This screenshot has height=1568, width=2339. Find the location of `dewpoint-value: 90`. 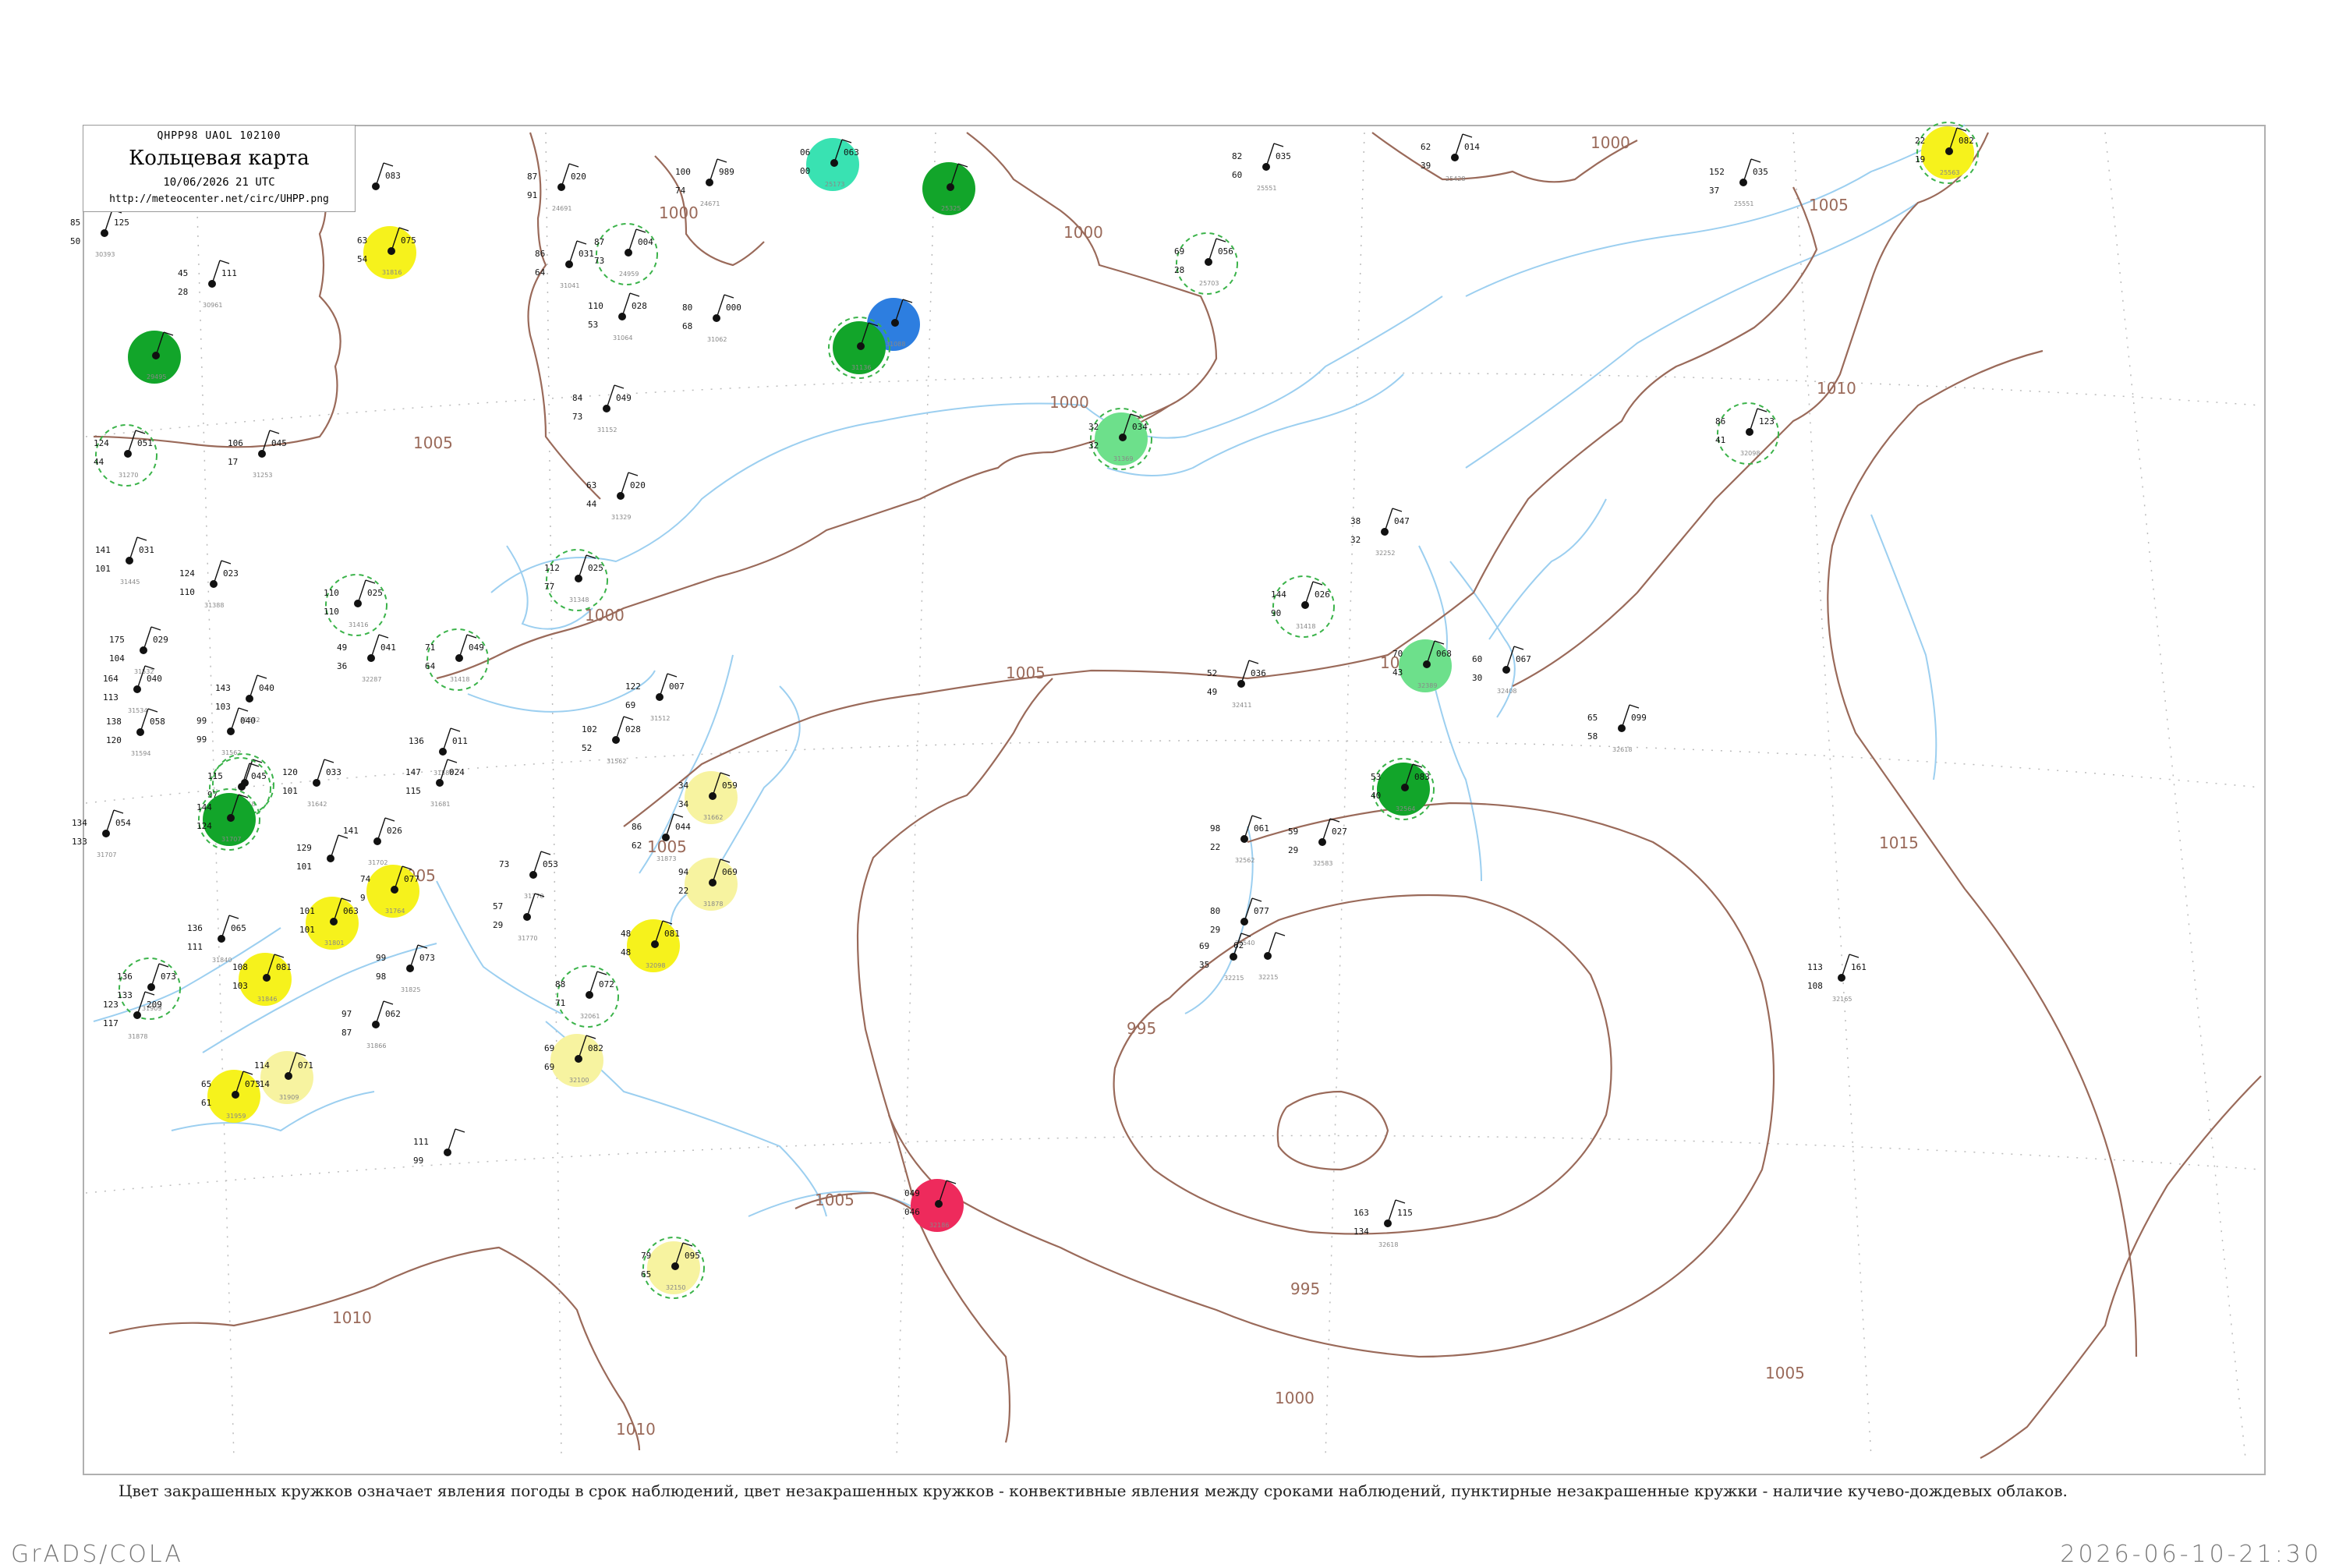

dewpoint-value: 90 is located at coordinates (1276, 613).